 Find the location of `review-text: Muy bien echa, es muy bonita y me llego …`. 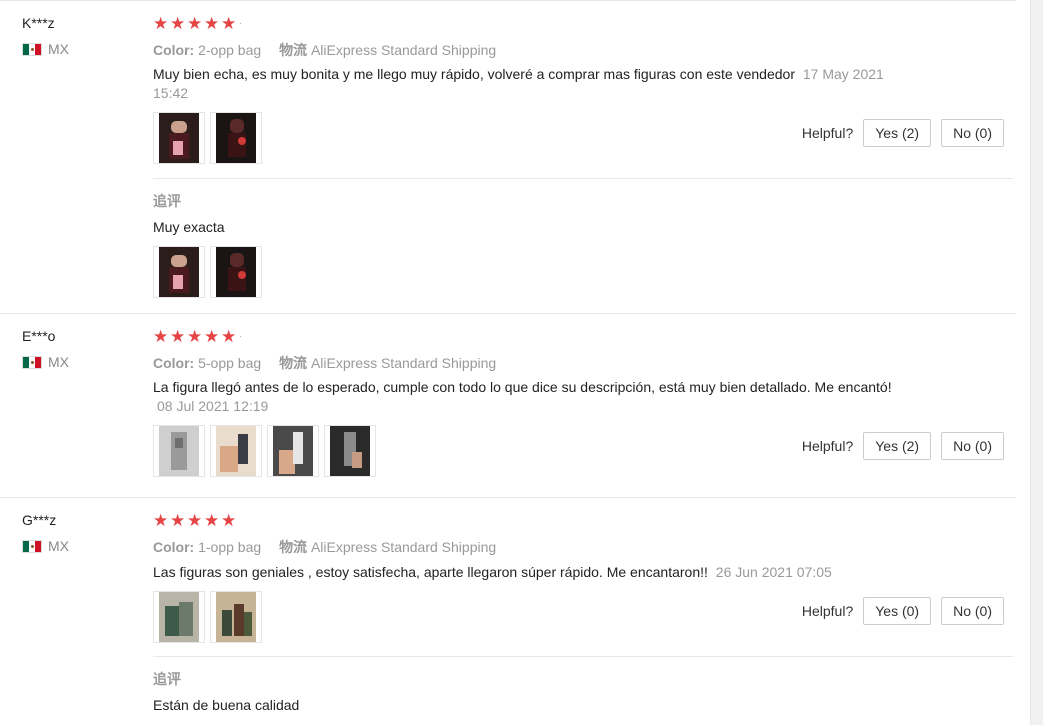

review-text: Muy bien echa, es muy bonita y me llego … is located at coordinates (533, 84).